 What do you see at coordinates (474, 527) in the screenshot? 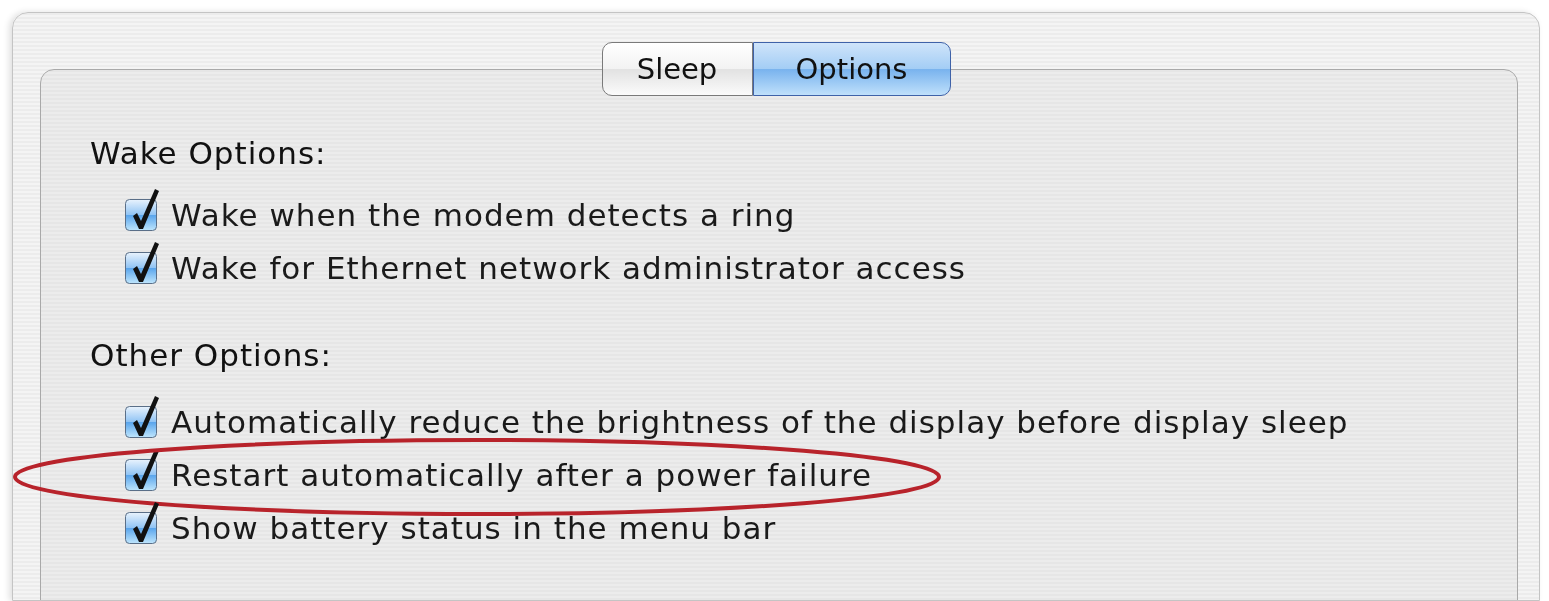
I see `checkbox-label: Show battery status in the menu bar` at bounding box center [474, 527].